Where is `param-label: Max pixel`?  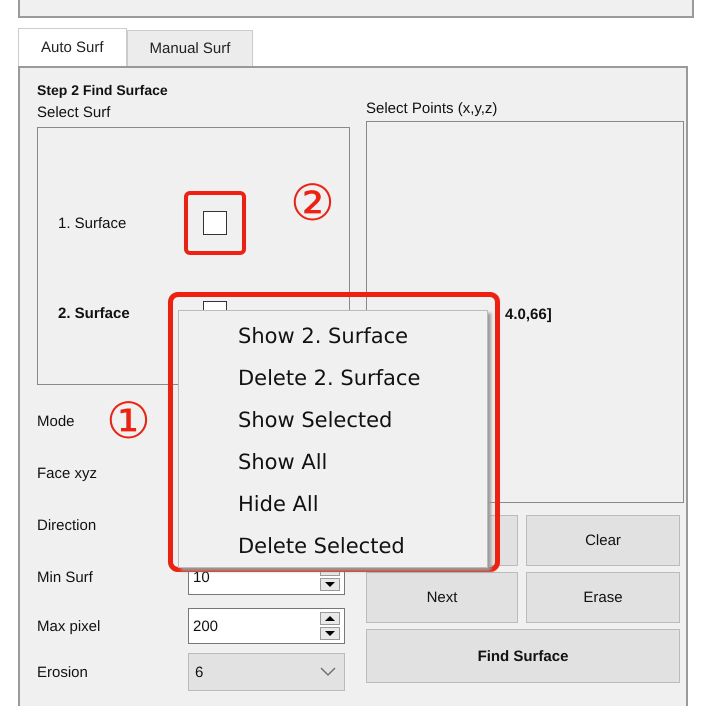 param-label: Max pixel is located at coordinates (69, 626).